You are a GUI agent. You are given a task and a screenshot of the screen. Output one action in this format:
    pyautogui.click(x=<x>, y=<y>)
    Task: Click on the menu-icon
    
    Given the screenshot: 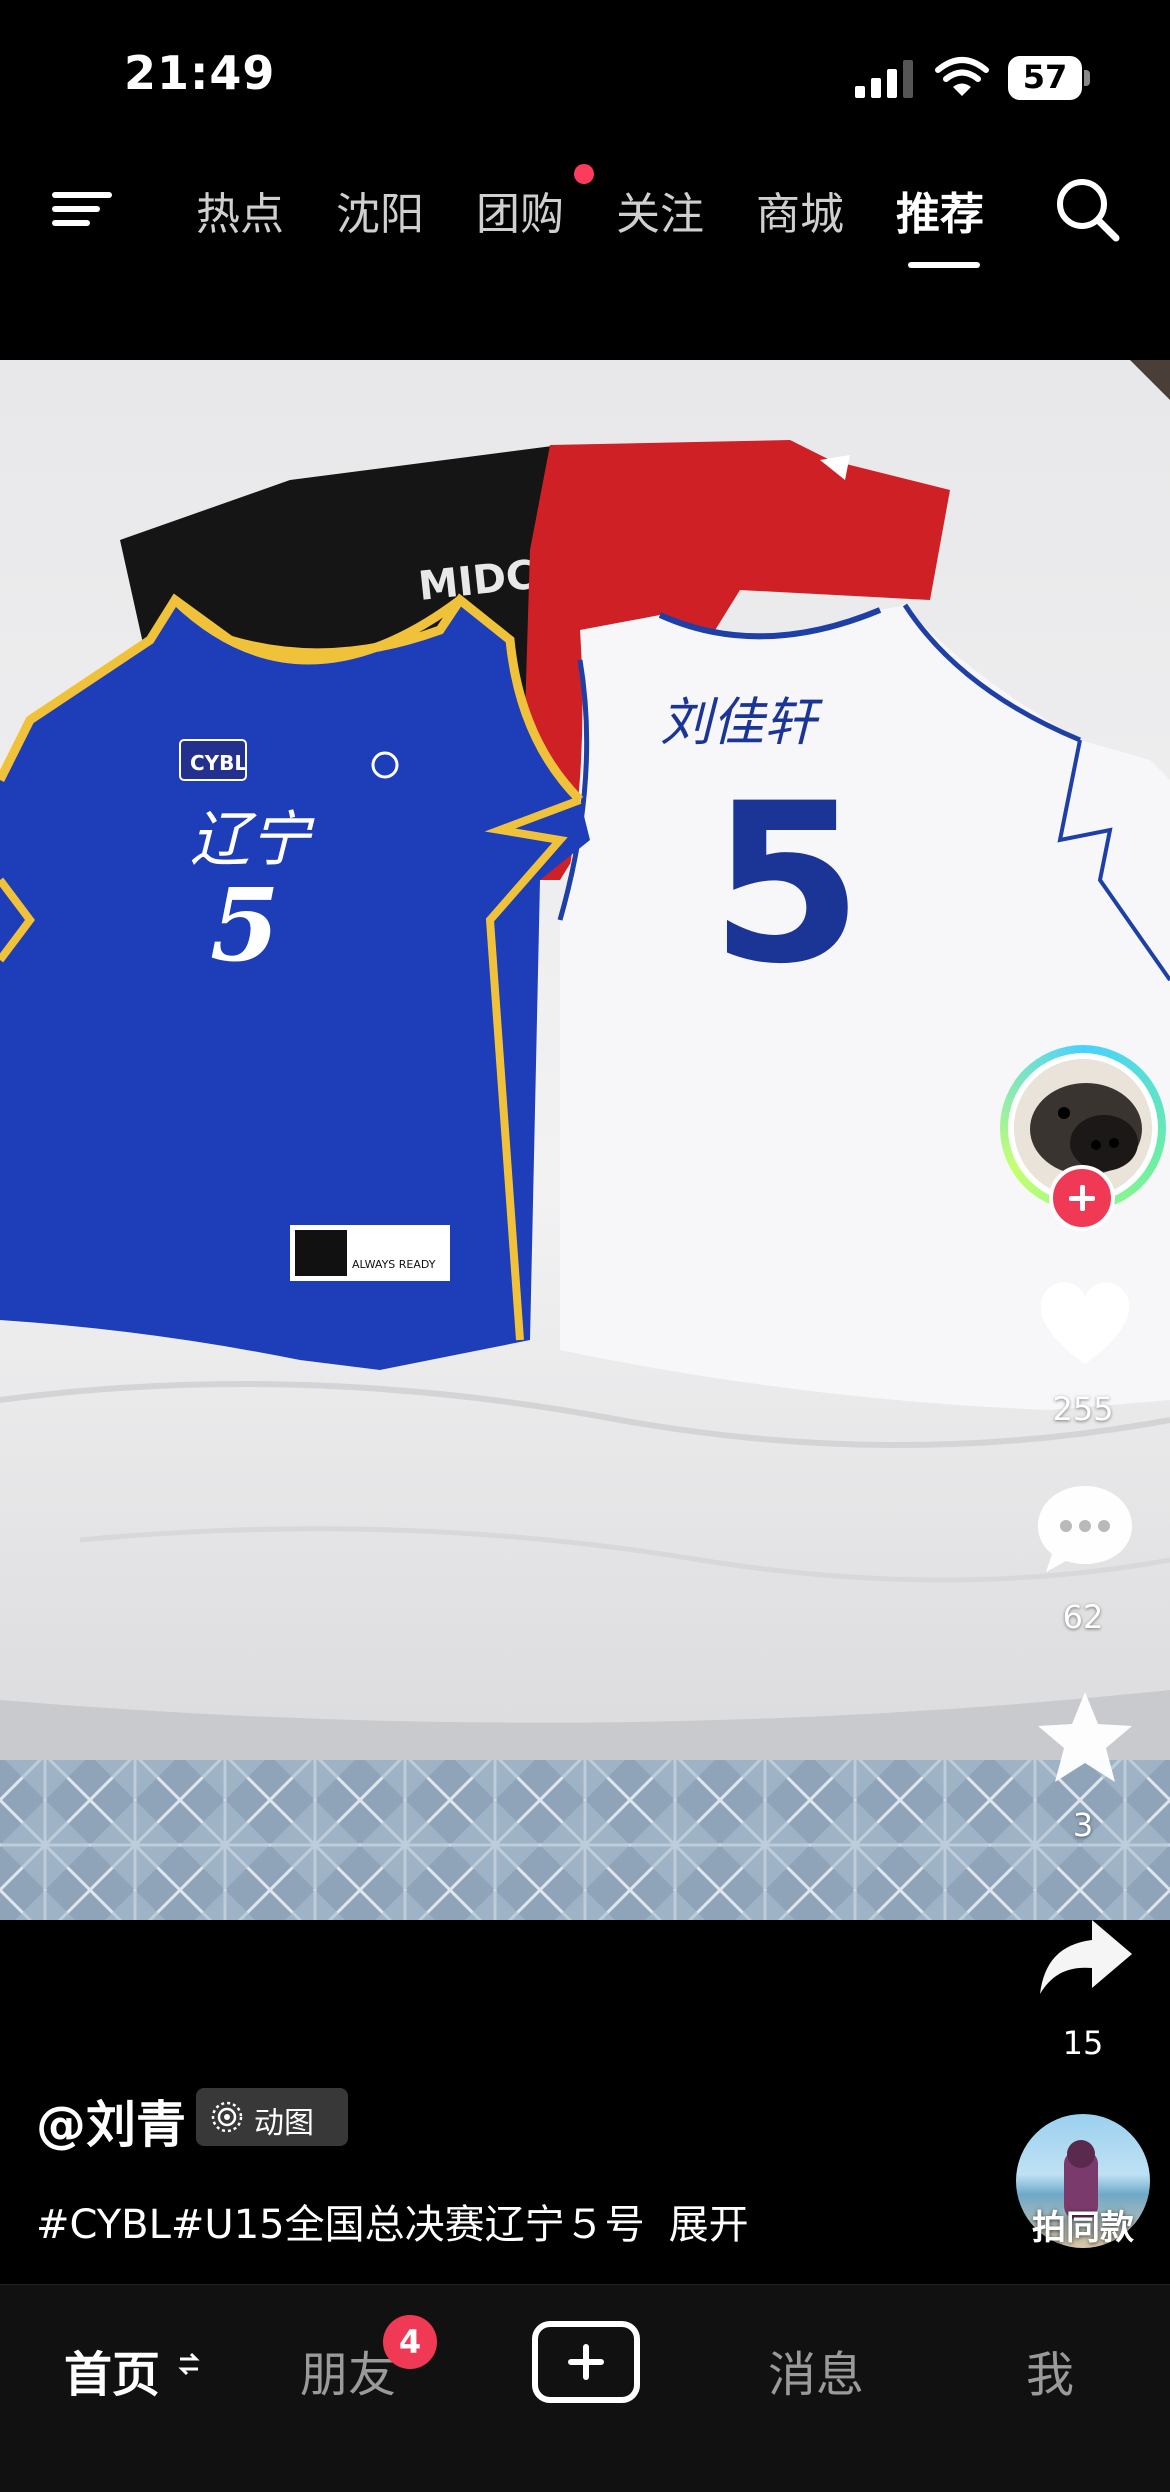 What is the action you would take?
    pyautogui.click(x=84, y=208)
    